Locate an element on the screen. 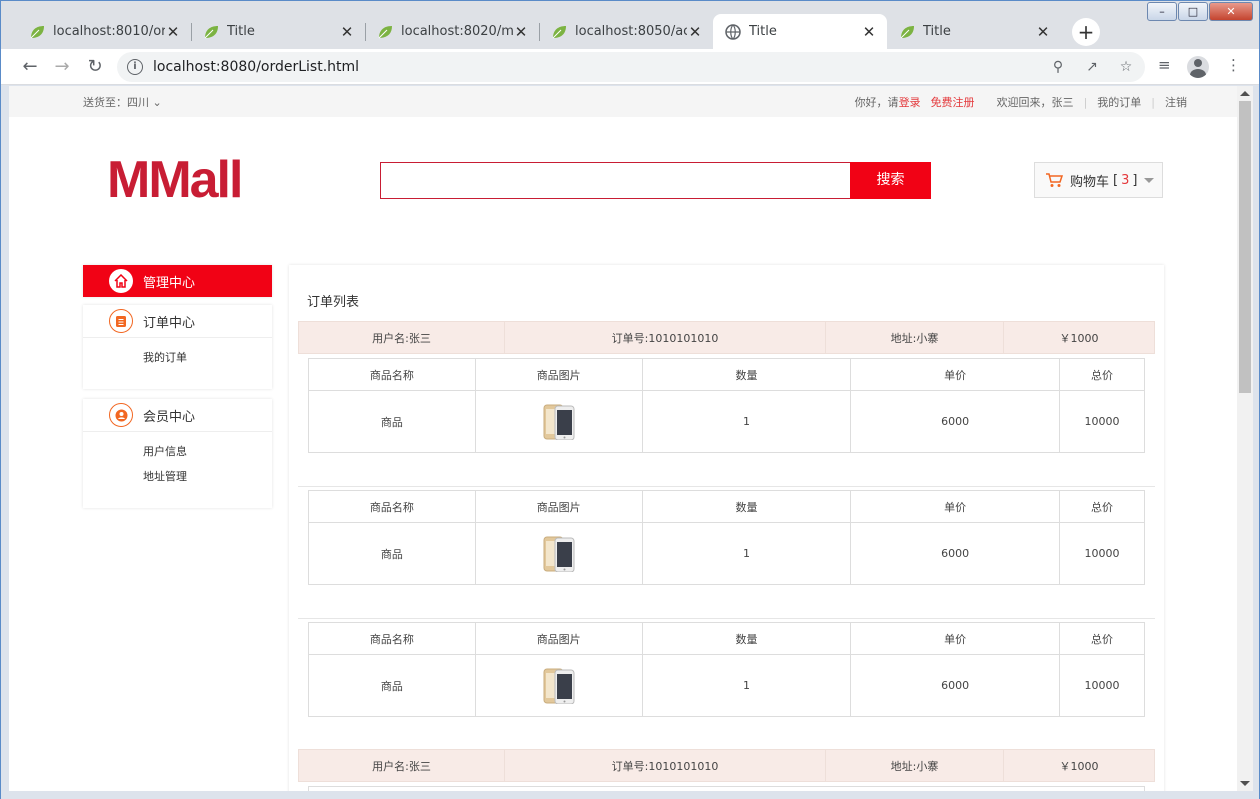  login-link: 登录 is located at coordinates (910, 102).